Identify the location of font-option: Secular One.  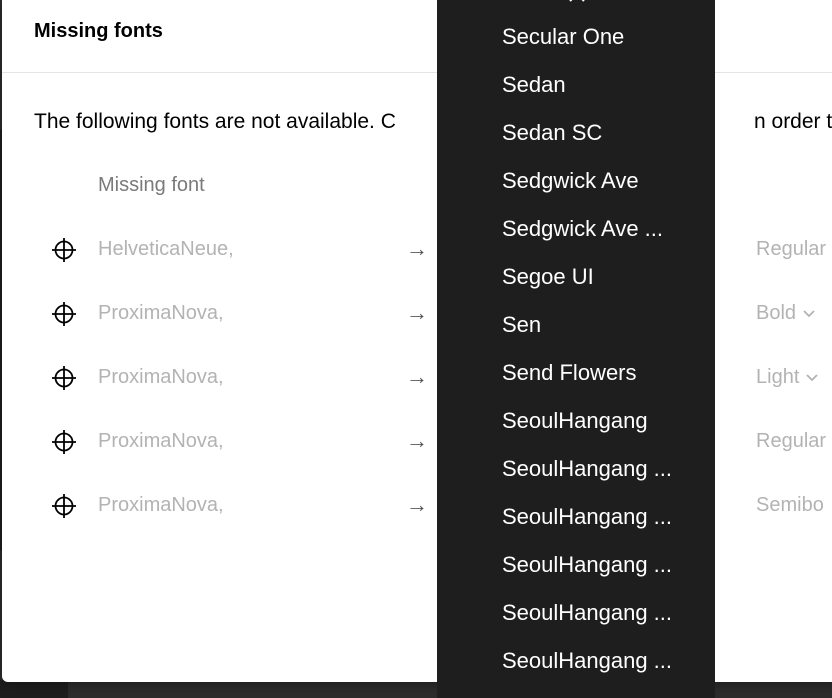
(563, 37).